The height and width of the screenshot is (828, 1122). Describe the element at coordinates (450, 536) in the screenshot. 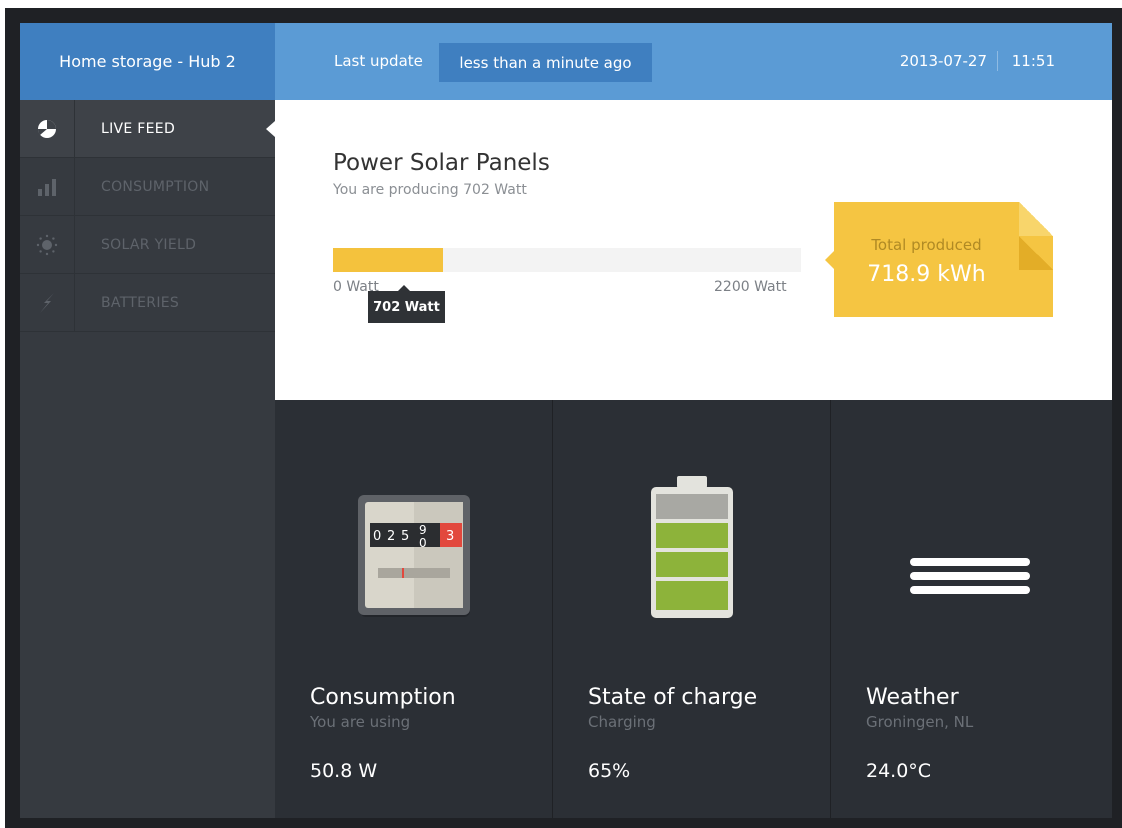

I see `meter-digit-5: 3` at that location.